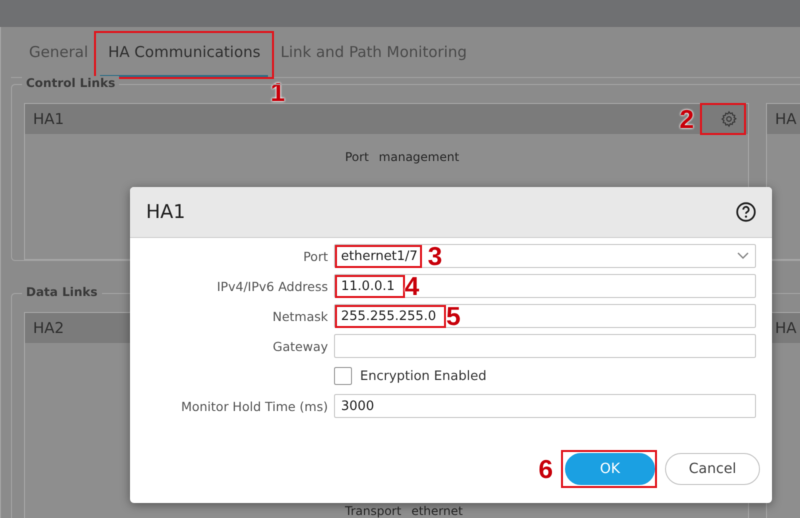 The height and width of the screenshot is (518, 800). What do you see at coordinates (62, 292) in the screenshot?
I see `section-legend: Data Links` at bounding box center [62, 292].